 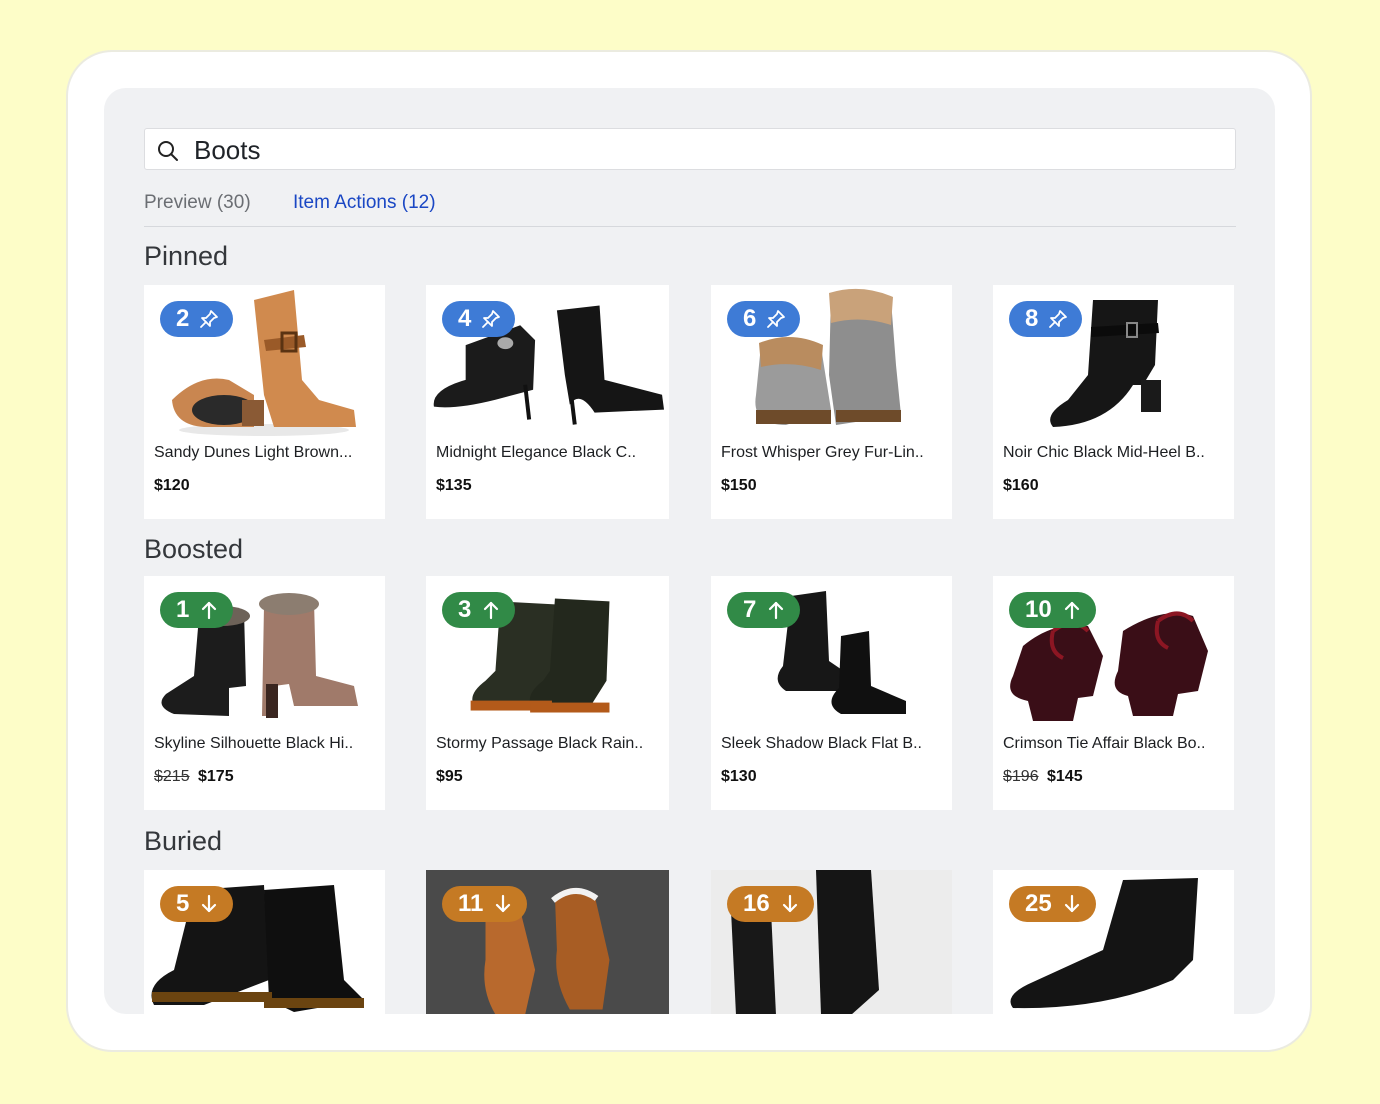 What do you see at coordinates (831, 942) in the screenshot?
I see `product-card: 16` at bounding box center [831, 942].